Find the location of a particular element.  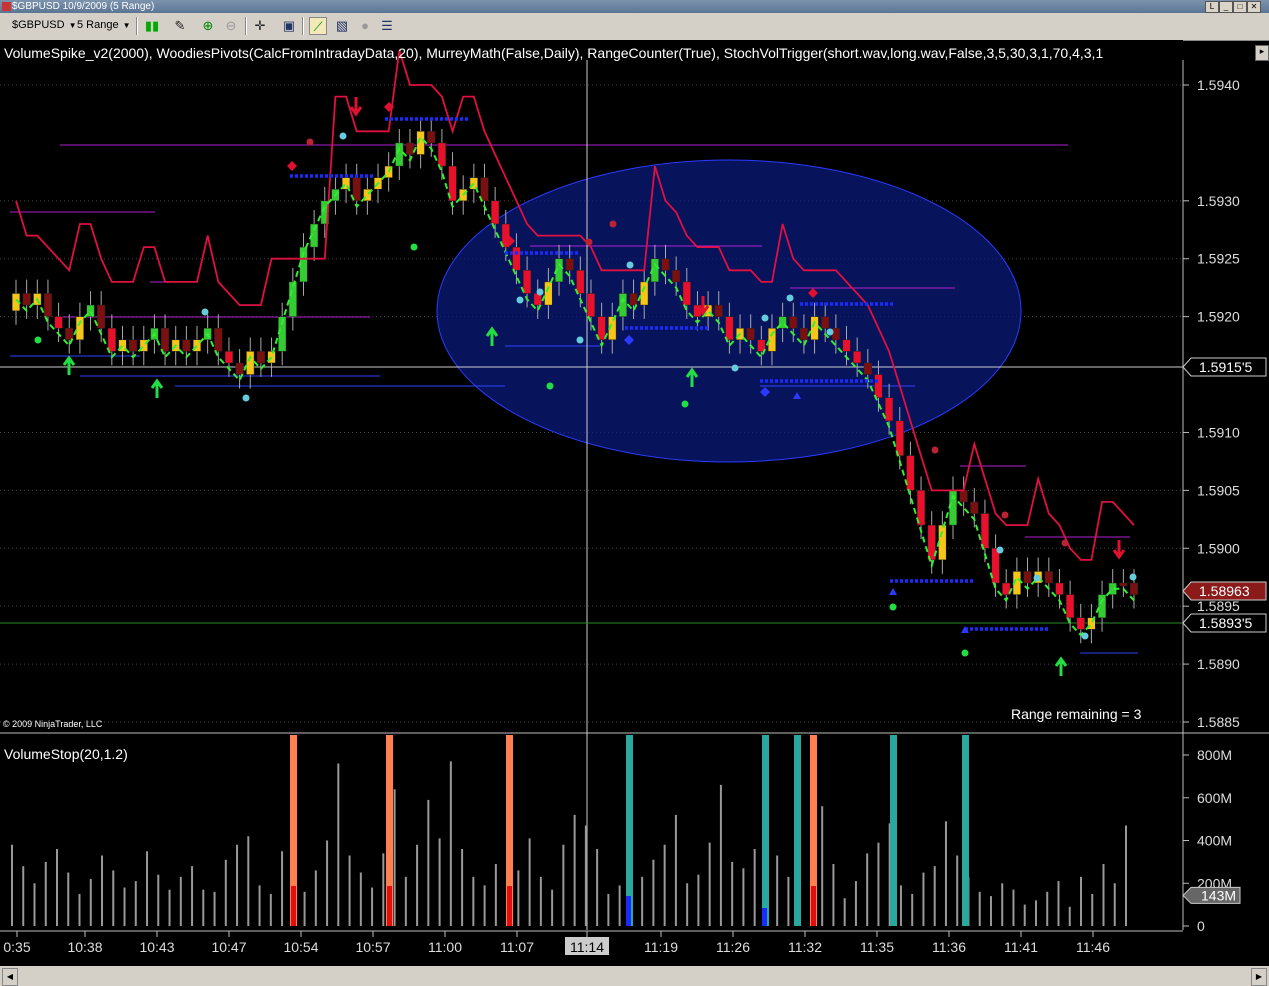

scroll-left-icon: ◀ is located at coordinates (10, 977).